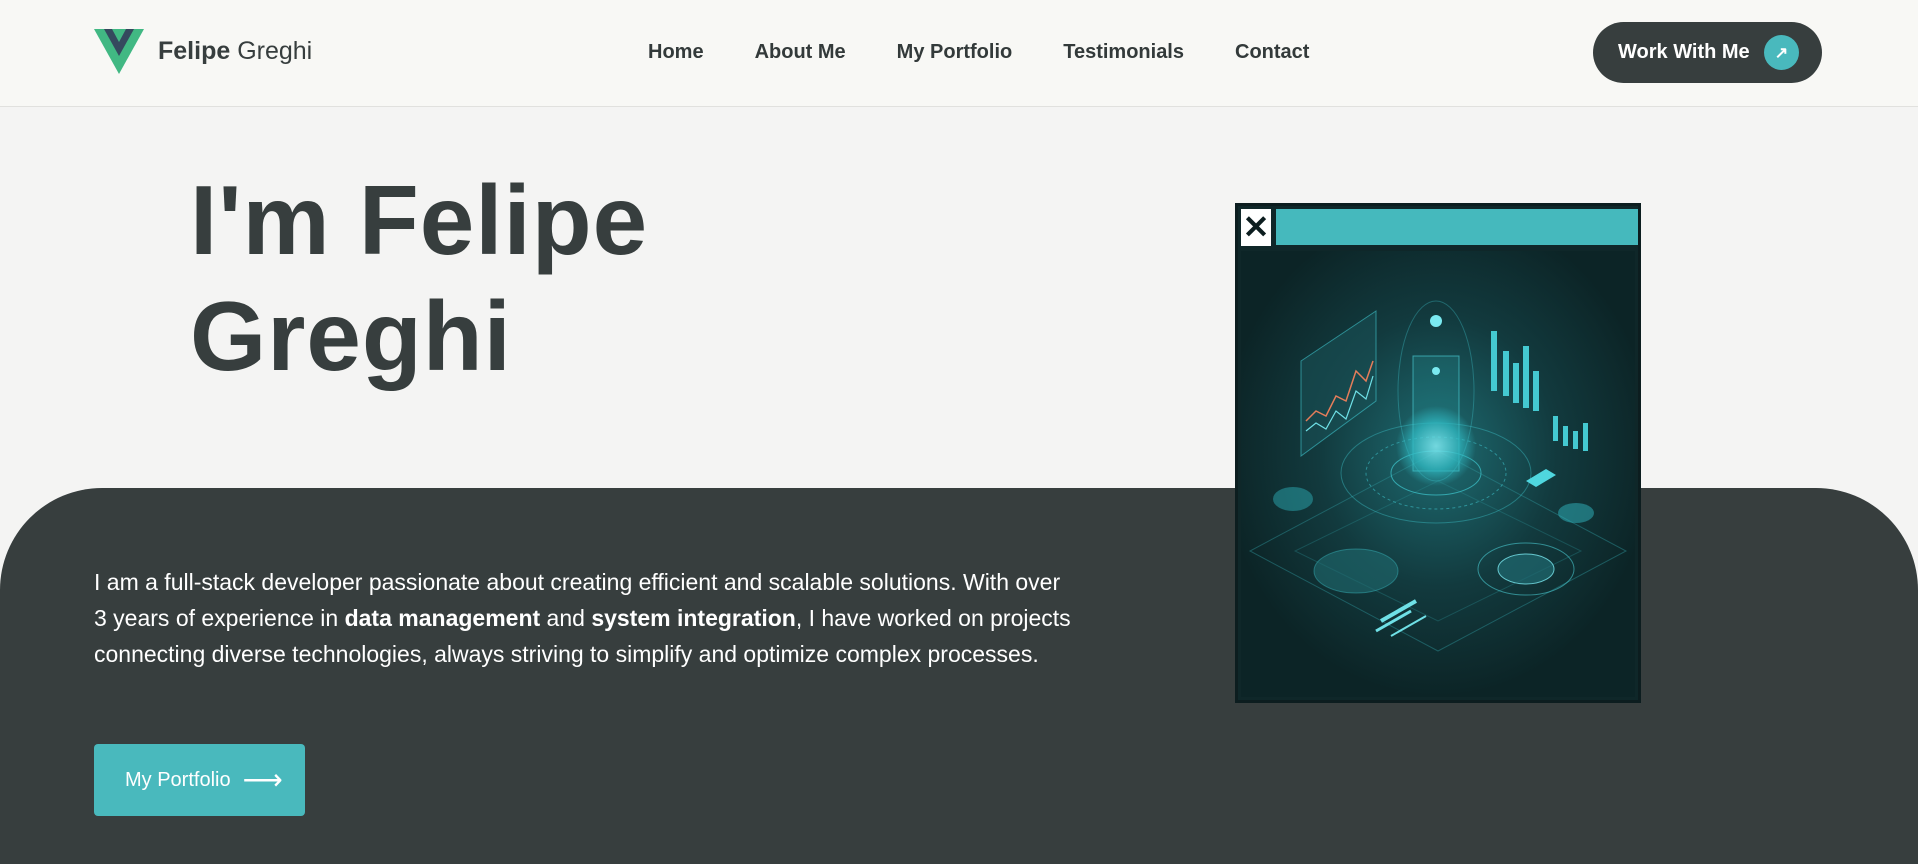  I want to click on isometric-dashboard-illustration, so click(1438, 474).